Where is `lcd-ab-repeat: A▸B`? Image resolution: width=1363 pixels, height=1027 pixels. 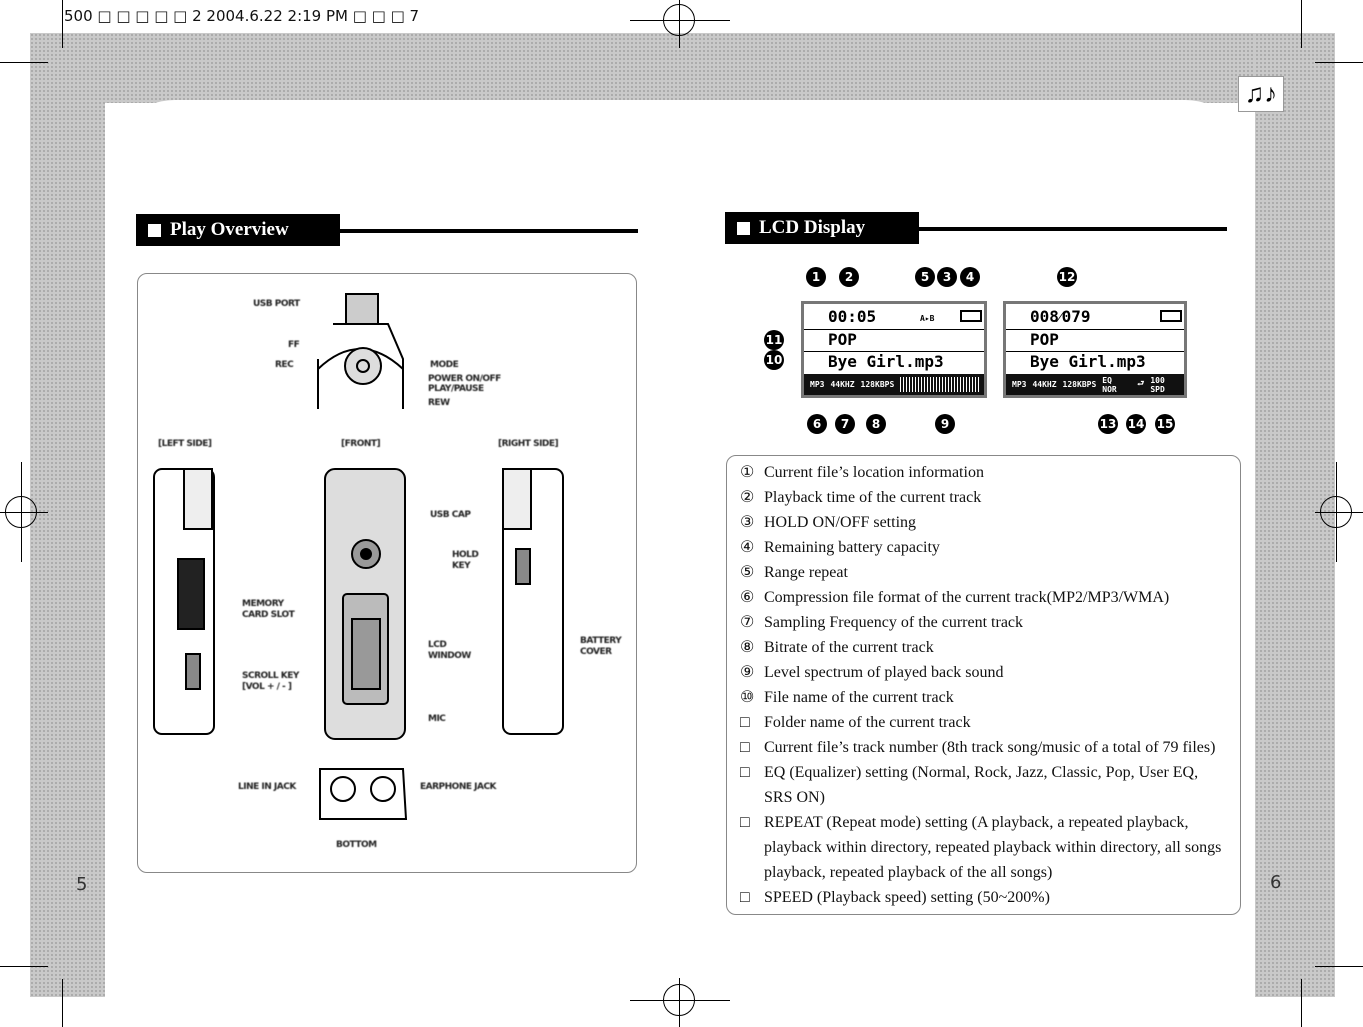
lcd-ab-repeat: A▸B is located at coordinates (927, 318).